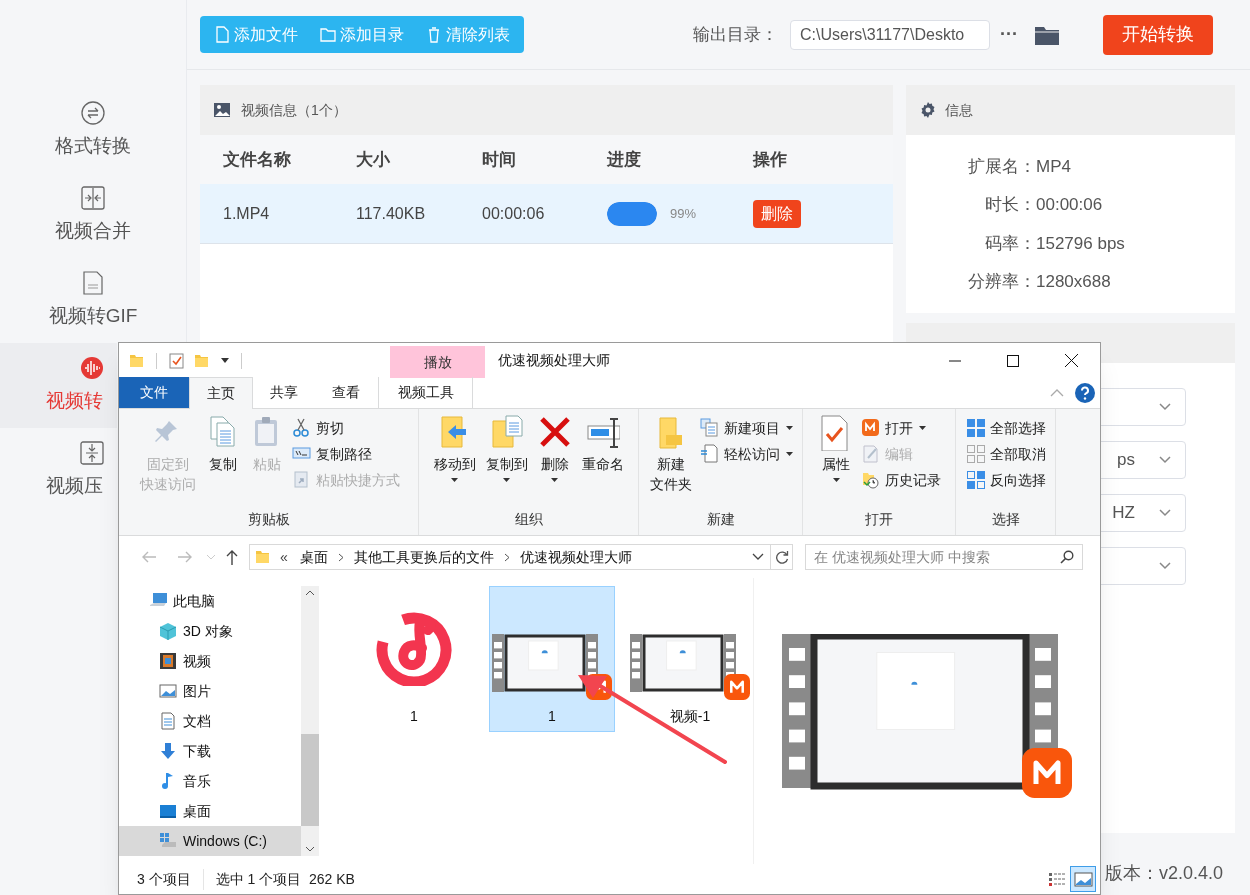  Describe the element at coordinates (257, 159) in the screenshot. I see `column-header: 文件名称` at that location.